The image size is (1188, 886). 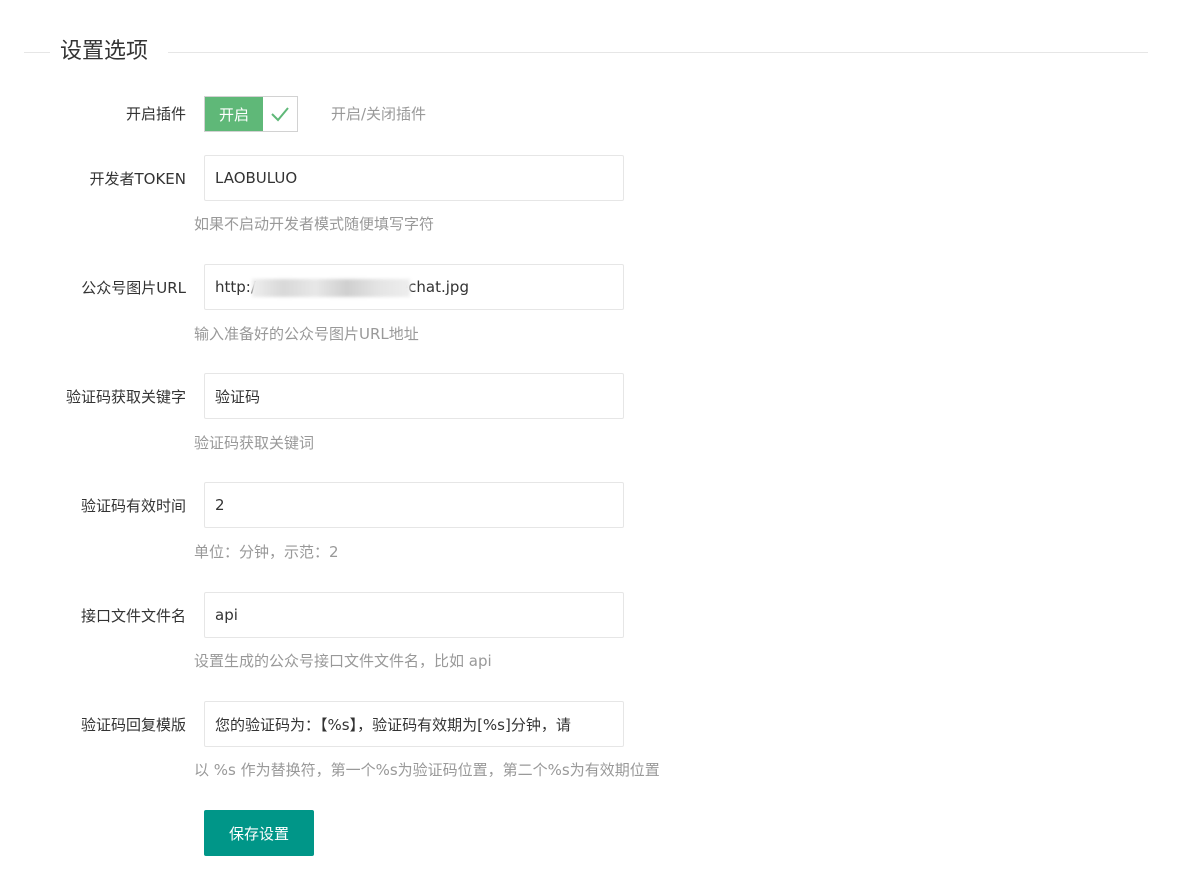 I want to click on token-input, so click(x=414, y=178).